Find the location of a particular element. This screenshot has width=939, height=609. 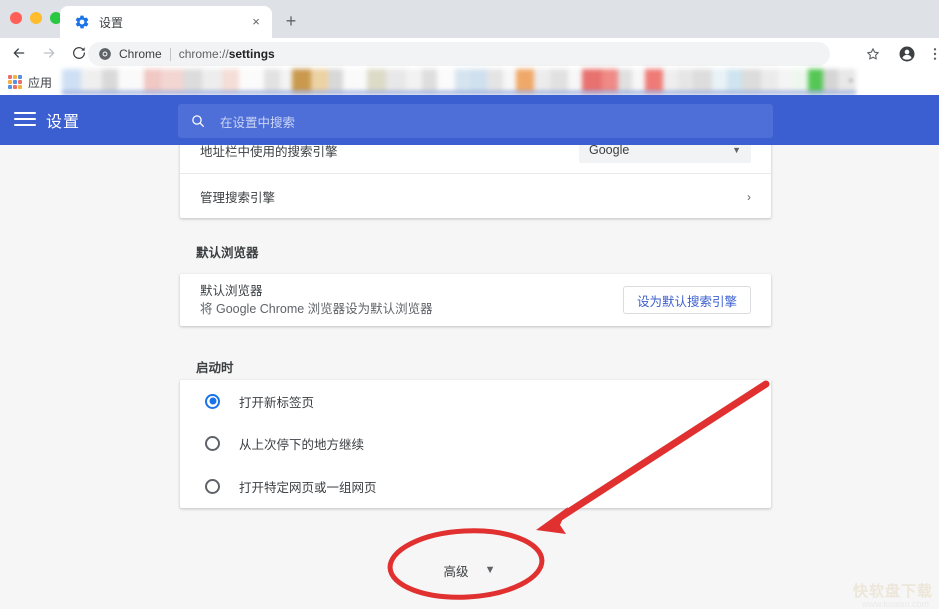

watermark-subtext: www.kuaiso.com is located at coordinates (895, 604).